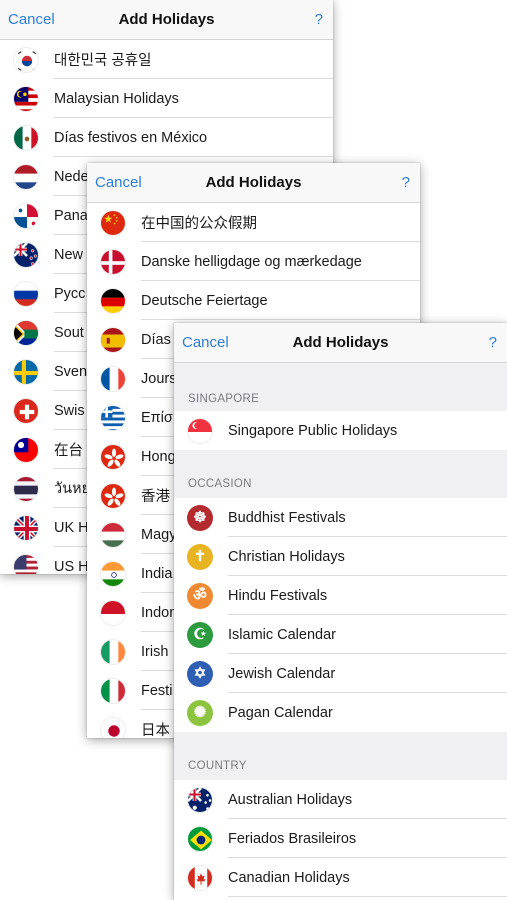 This screenshot has width=507, height=900. Describe the element at coordinates (287, 517) in the screenshot. I see `list-item-label: Buddhist Festivals` at that location.